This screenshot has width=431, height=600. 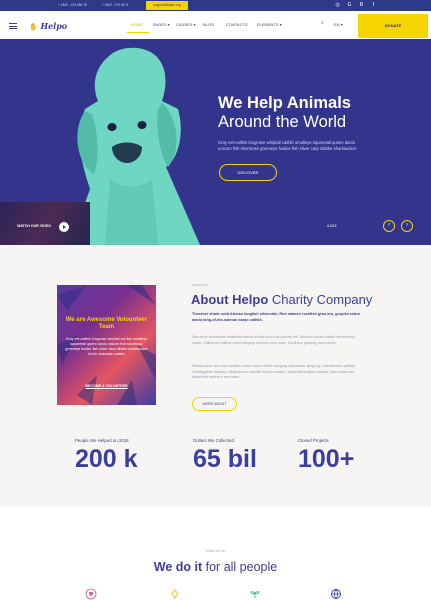 What do you see at coordinates (106, 459) in the screenshot?
I see `stat-value-people: 200 k` at bounding box center [106, 459].